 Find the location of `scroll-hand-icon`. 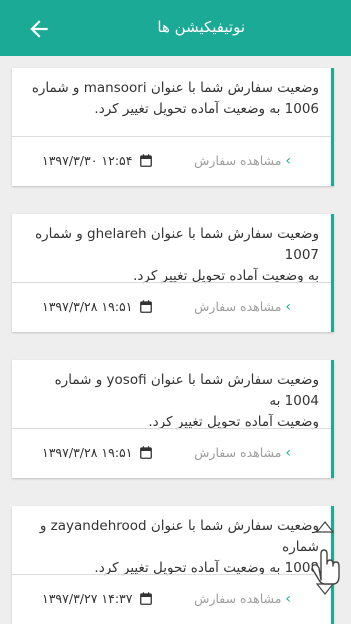

scroll-hand-icon is located at coordinates (325, 558).